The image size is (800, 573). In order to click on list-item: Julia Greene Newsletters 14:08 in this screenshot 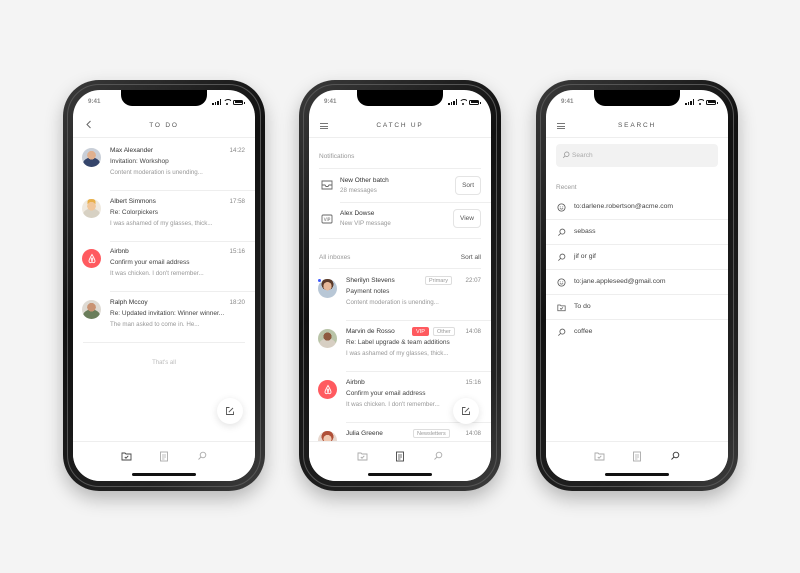, I will do `click(400, 436)`.